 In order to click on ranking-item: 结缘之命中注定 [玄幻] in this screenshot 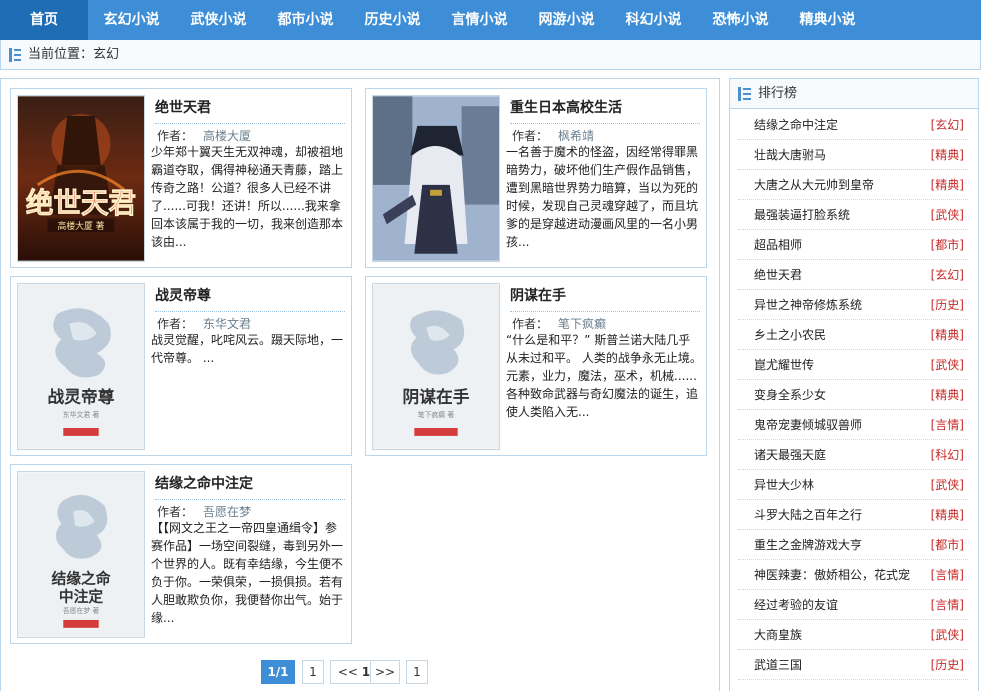, I will do `click(853, 125)`.